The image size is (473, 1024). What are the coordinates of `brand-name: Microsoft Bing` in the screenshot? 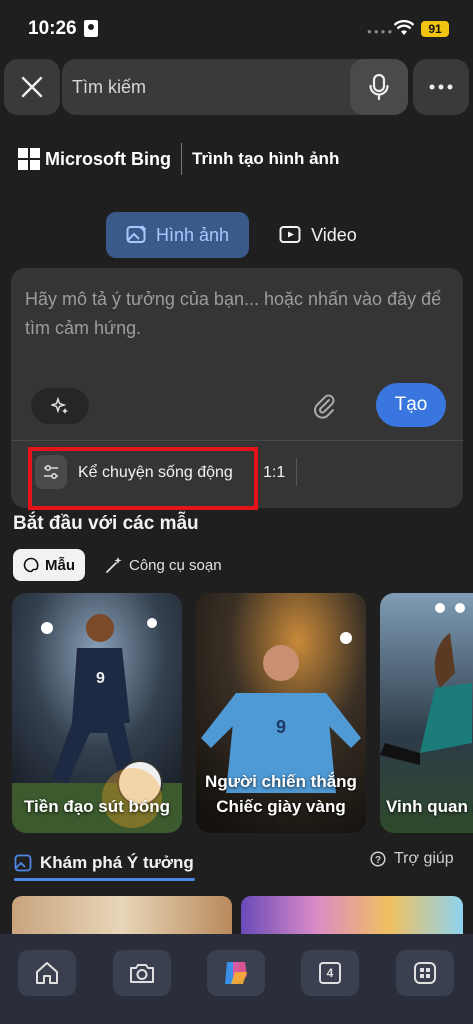 It's located at (108, 158).